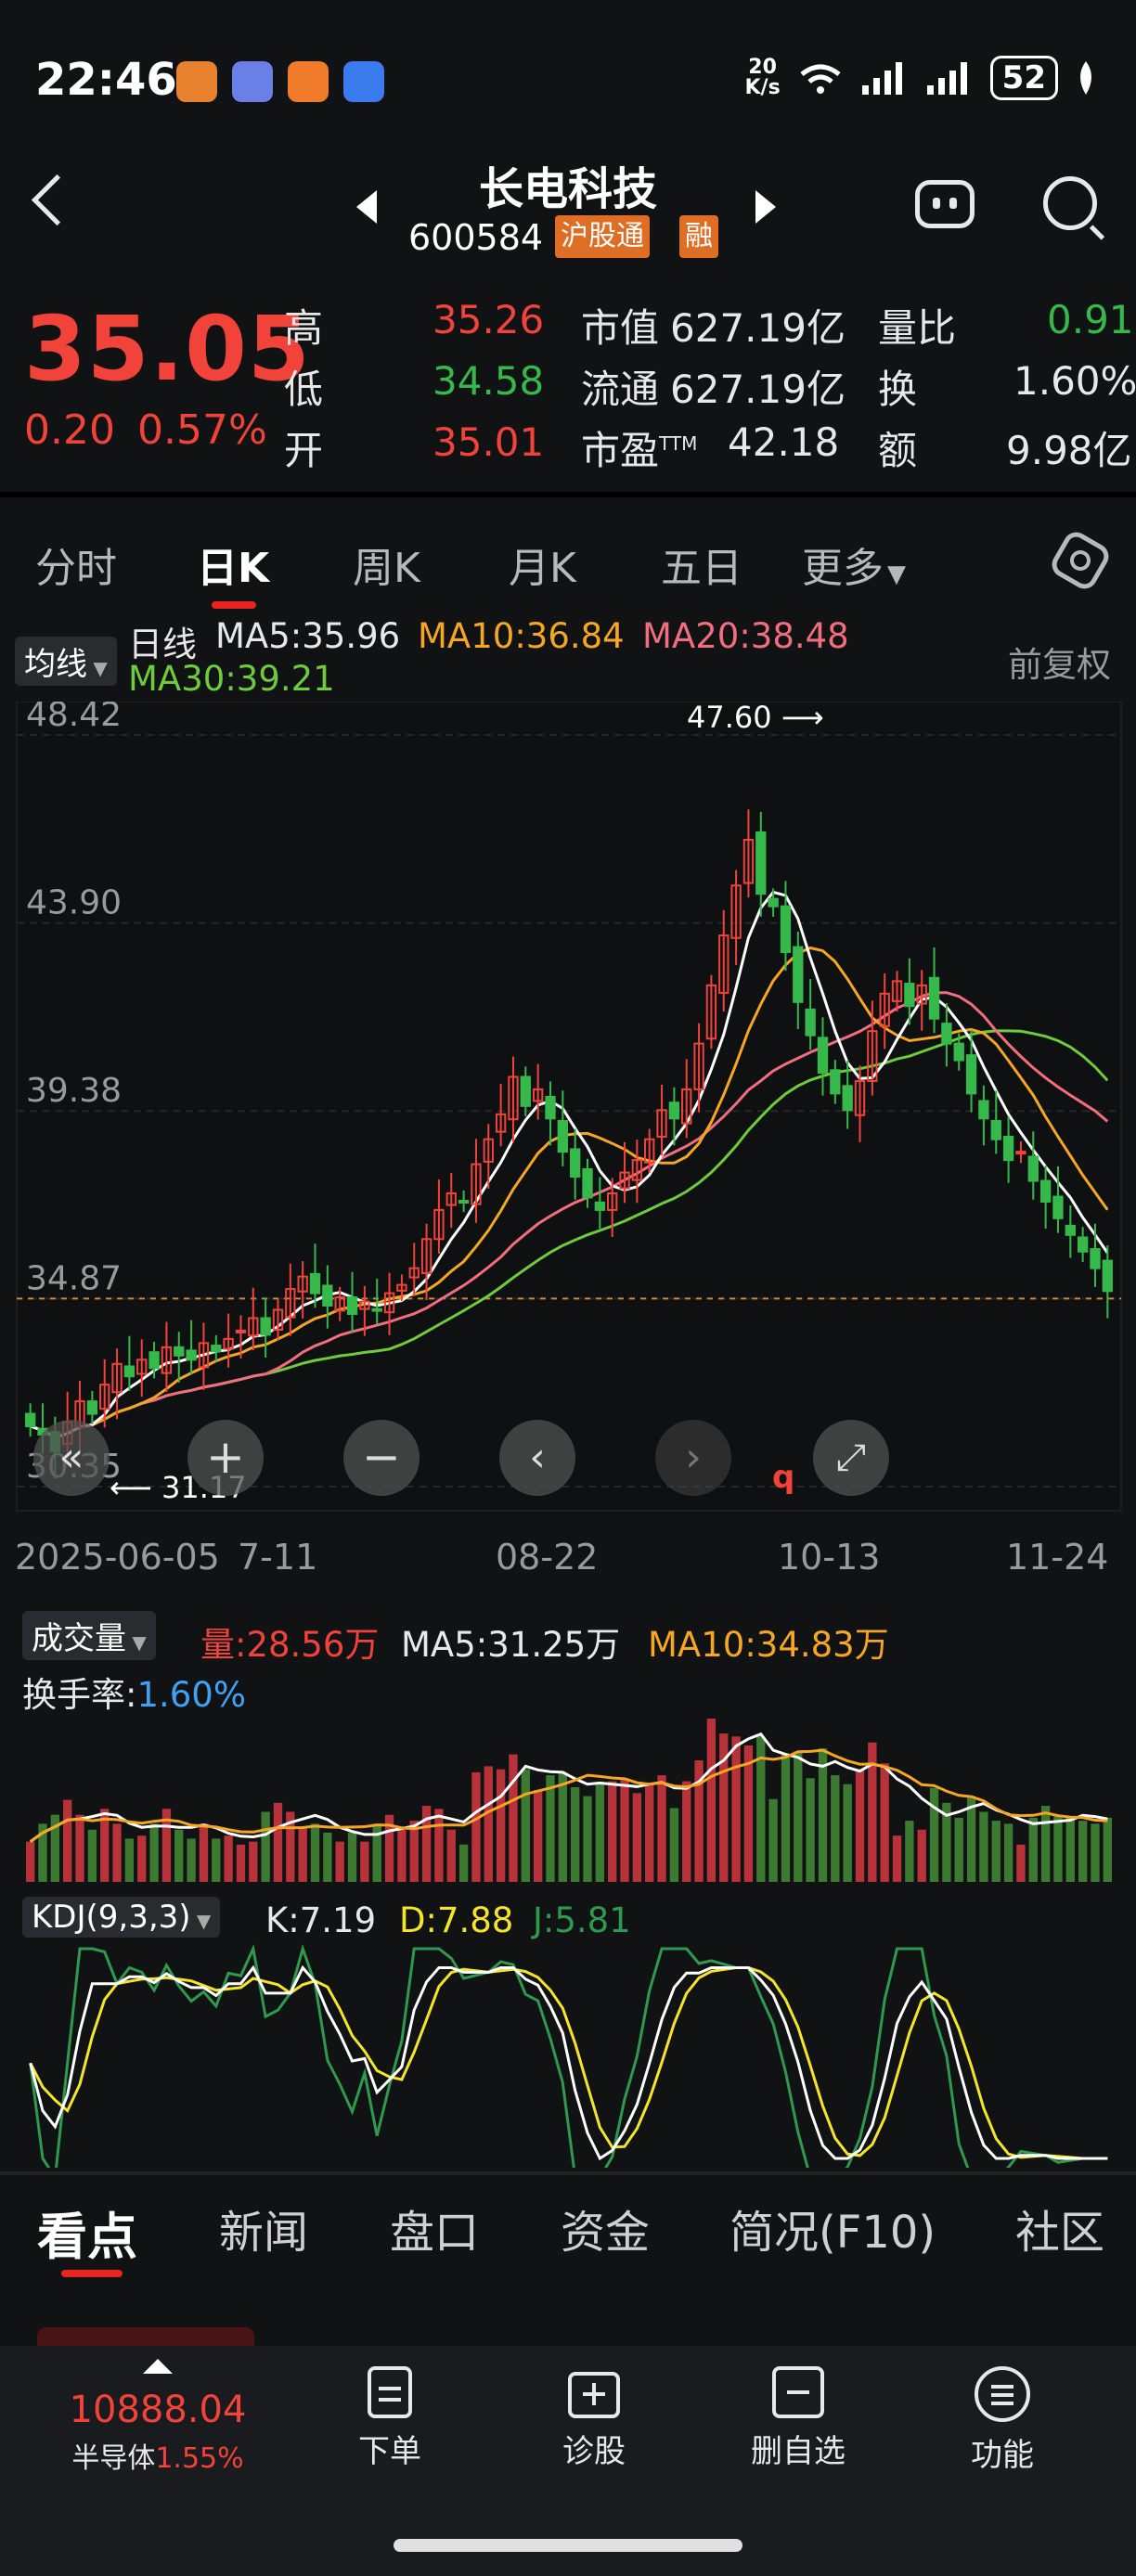 The image size is (1136, 2576). What do you see at coordinates (308, 82) in the screenshot?
I see `toutiao-app-icon` at bounding box center [308, 82].